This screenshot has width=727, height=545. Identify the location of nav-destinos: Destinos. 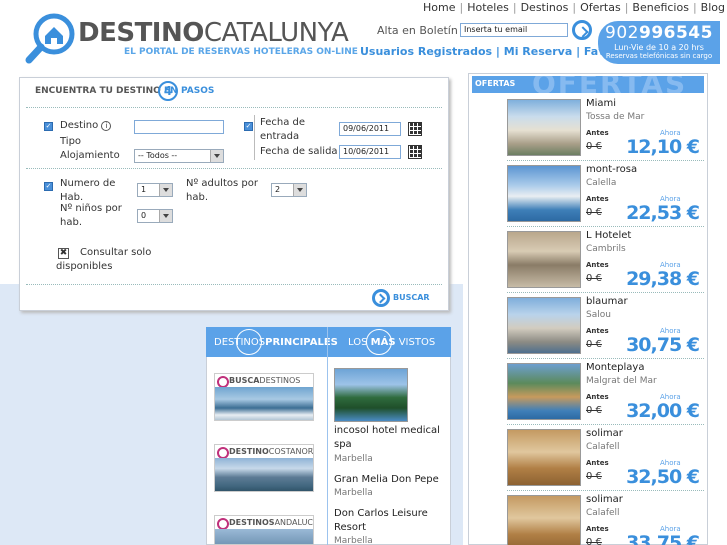
(545, 7).